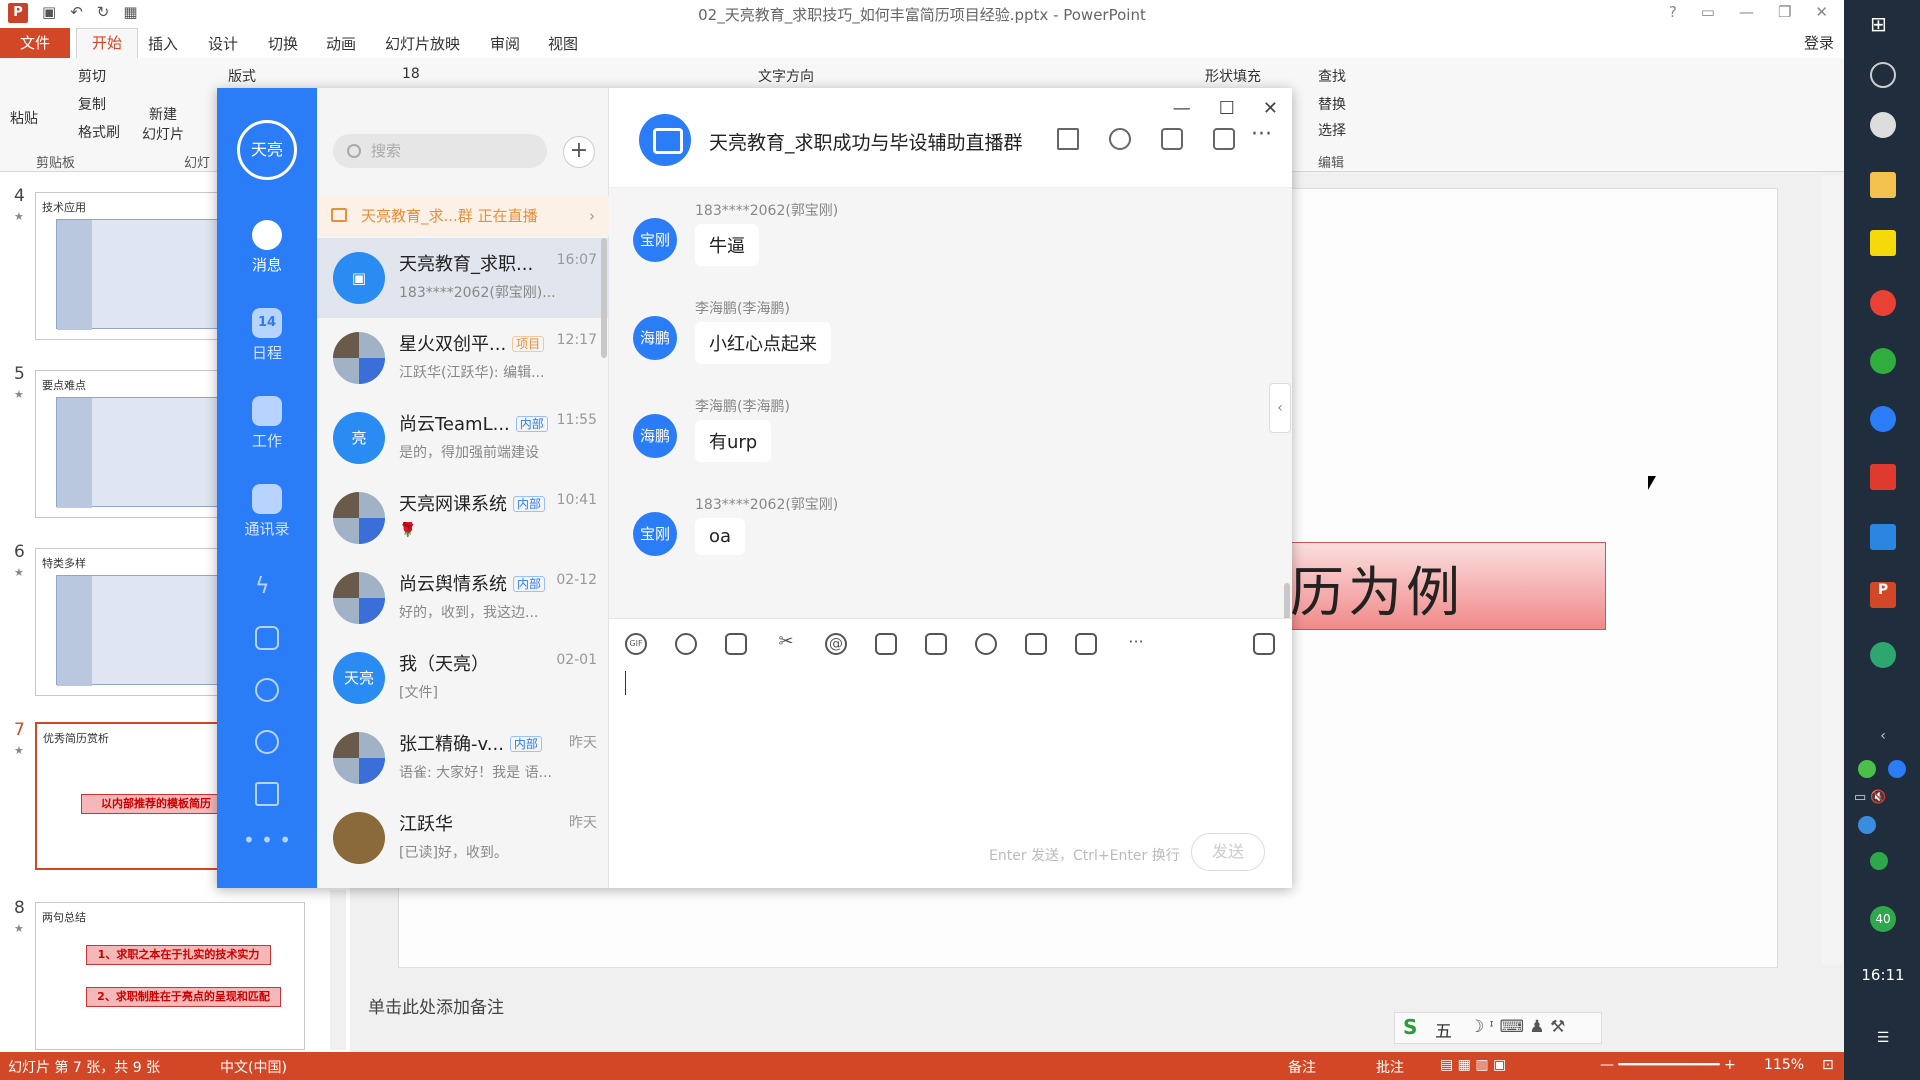 This screenshot has height=1080, width=1920. Describe the element at coordinates (836, 644) in the screenshot. I see `mention-icon: @` at that location.